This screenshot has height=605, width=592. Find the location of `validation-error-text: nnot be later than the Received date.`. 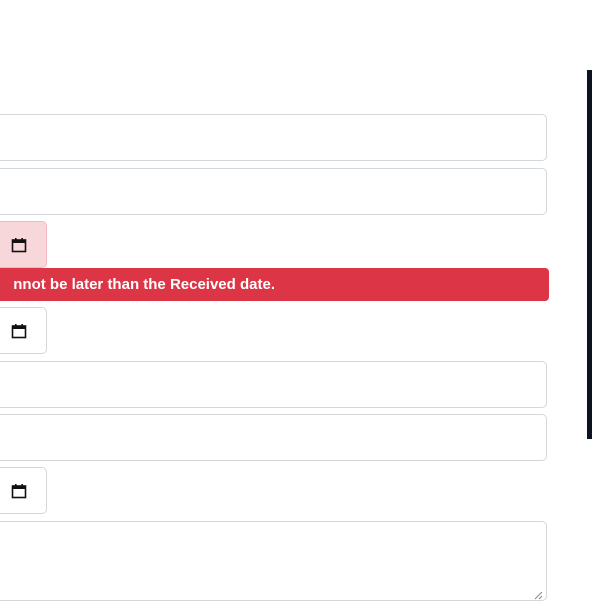

validation-error-text: nnot be later than the Received date. is located at coordinates (144, 284).